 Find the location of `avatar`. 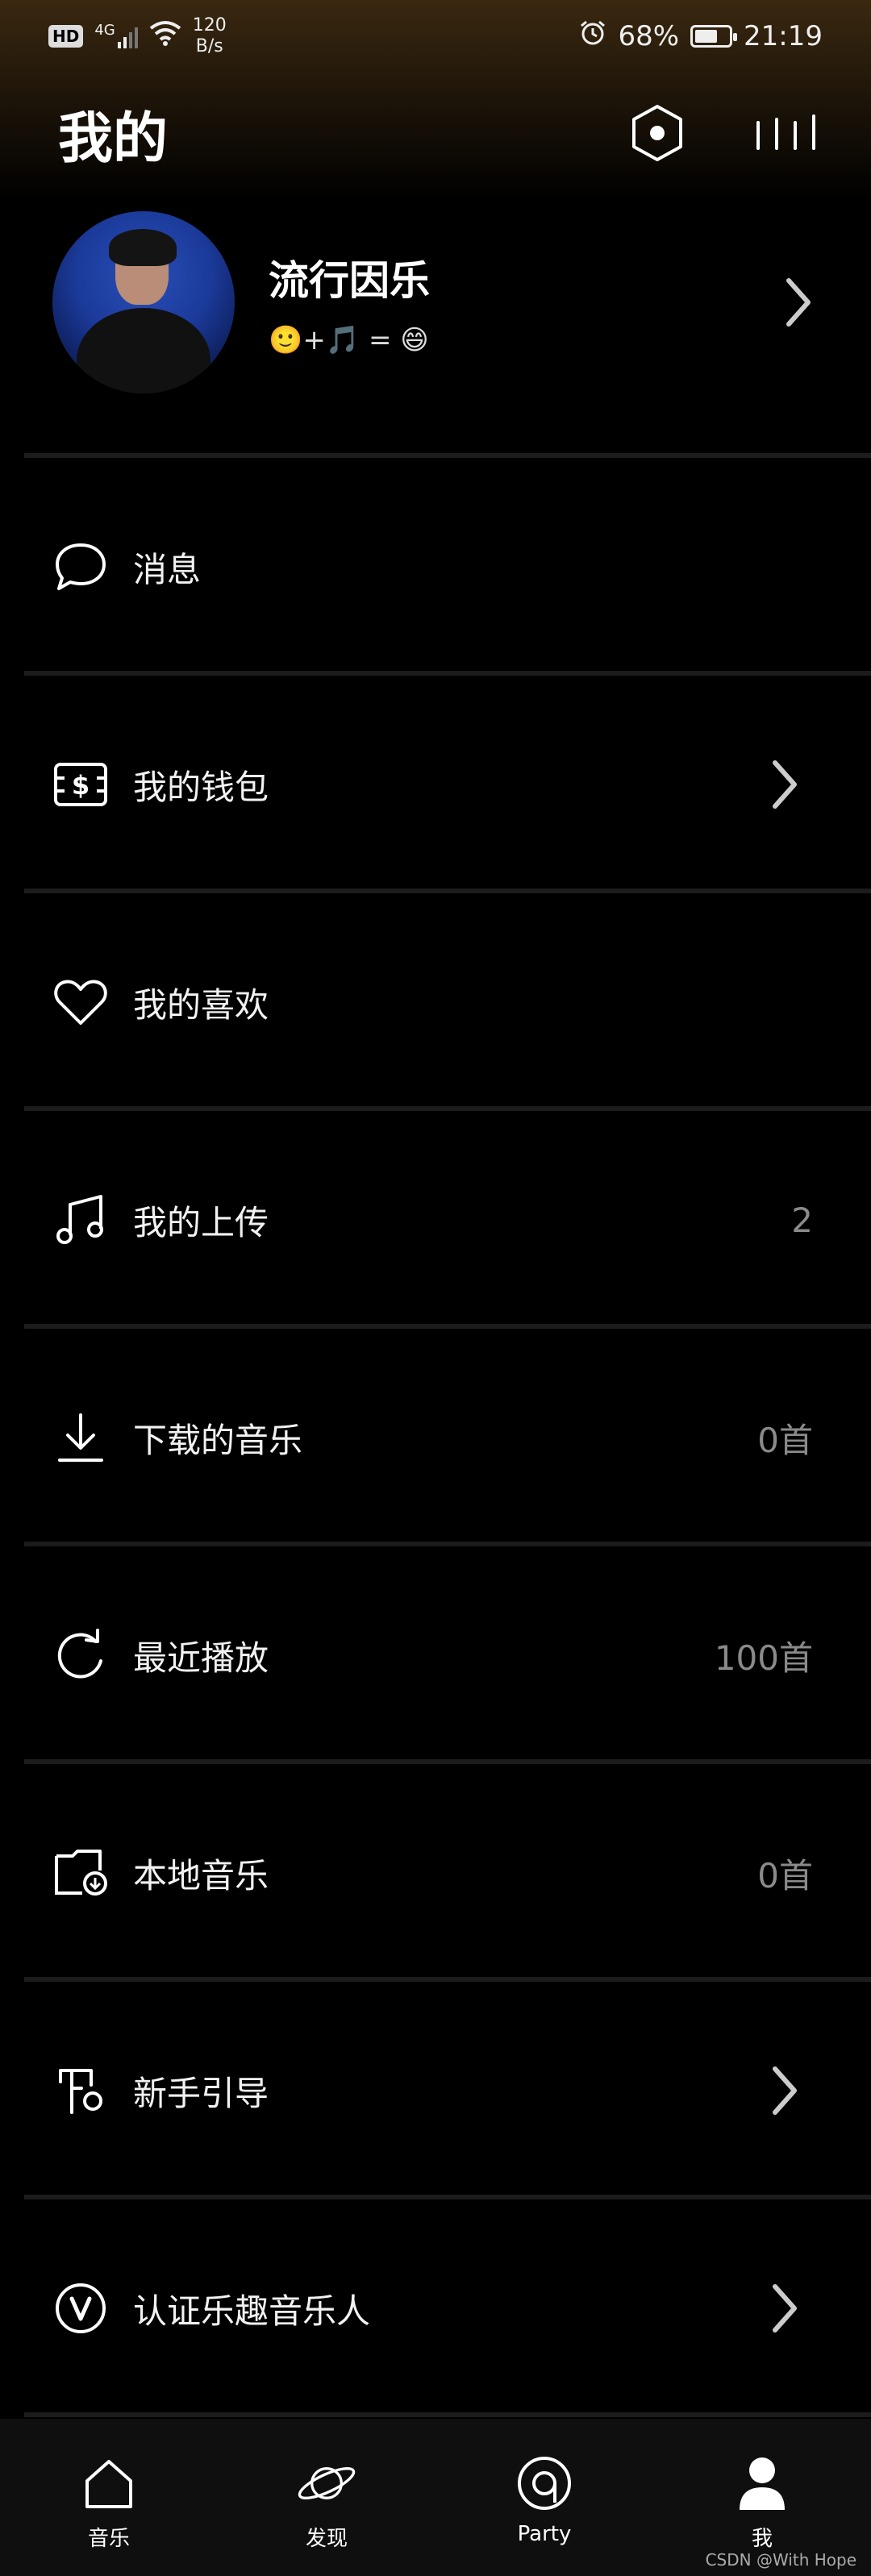

avatar is located at coordinates (143, 302).